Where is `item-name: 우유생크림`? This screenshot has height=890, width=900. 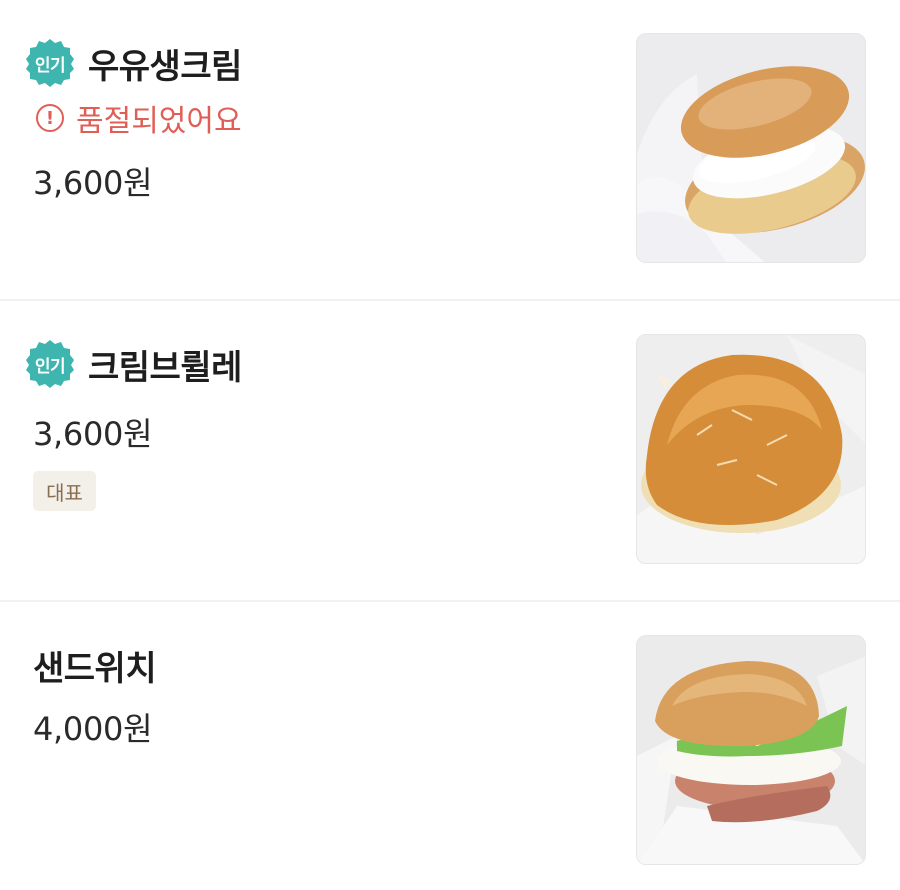
item-name: 우유생크림 is located at coordinates (165, 66).